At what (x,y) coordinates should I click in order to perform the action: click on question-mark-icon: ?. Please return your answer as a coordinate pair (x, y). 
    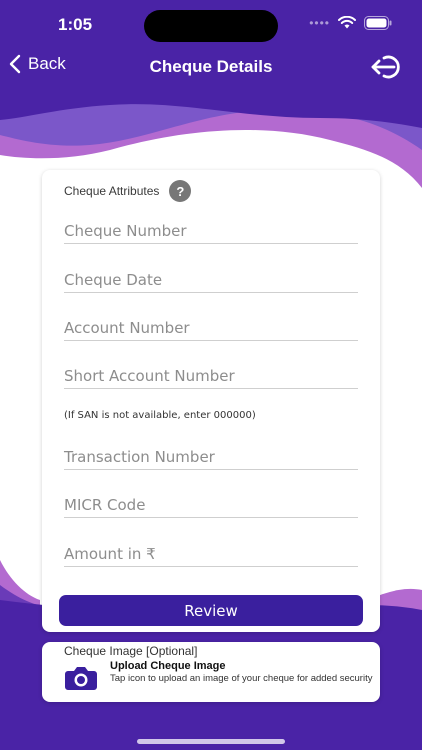
    Looking at the image, I should click on (180, 191).